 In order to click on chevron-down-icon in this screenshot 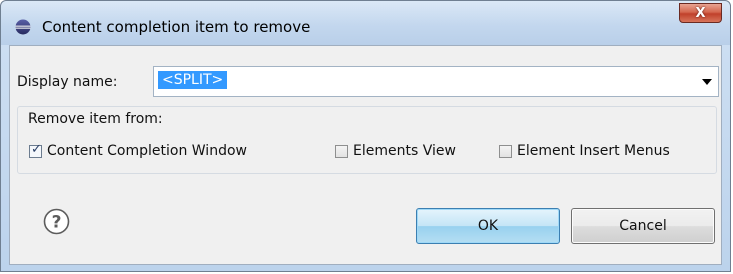, I will do `click(707, 82)`.